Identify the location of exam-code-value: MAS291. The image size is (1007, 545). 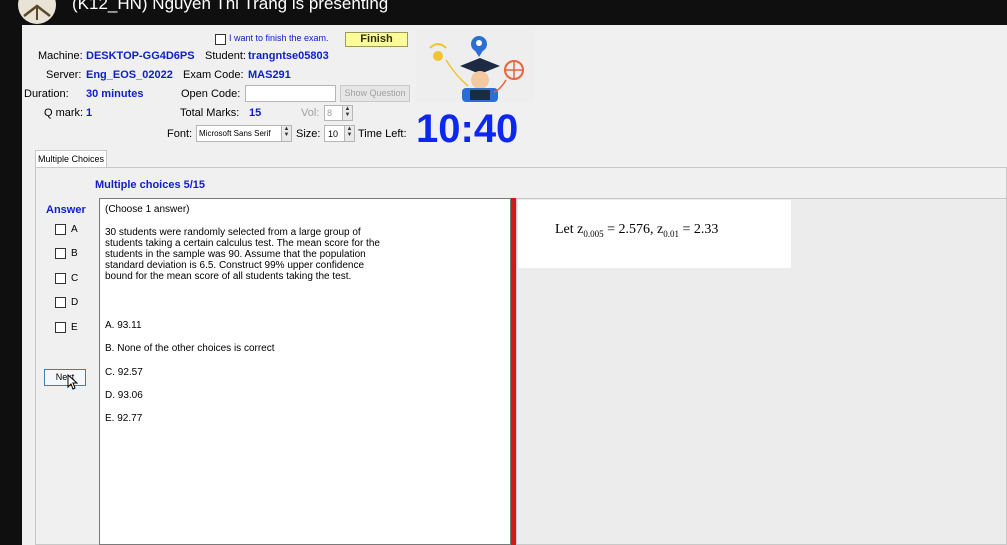
(269, 75).